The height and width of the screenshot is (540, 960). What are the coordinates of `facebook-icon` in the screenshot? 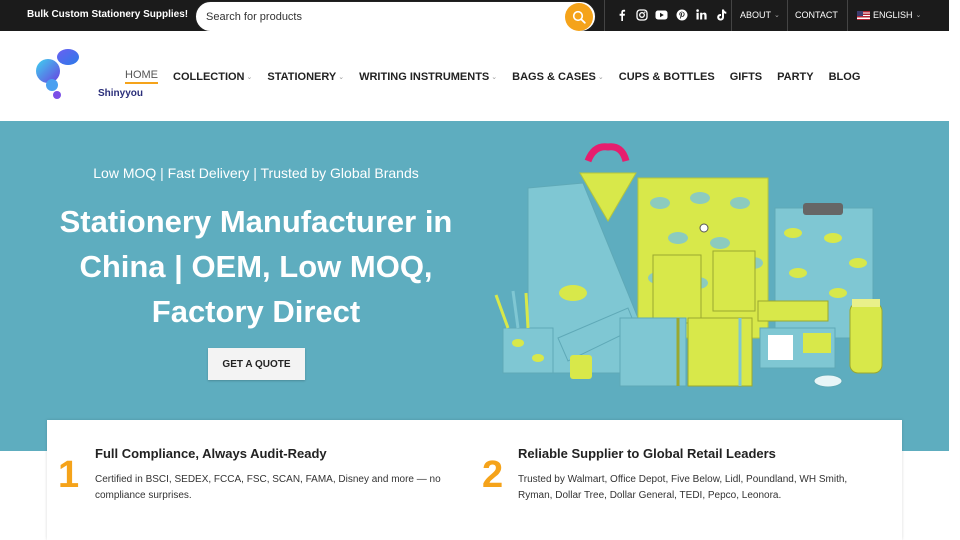 It's located at (621, 14).